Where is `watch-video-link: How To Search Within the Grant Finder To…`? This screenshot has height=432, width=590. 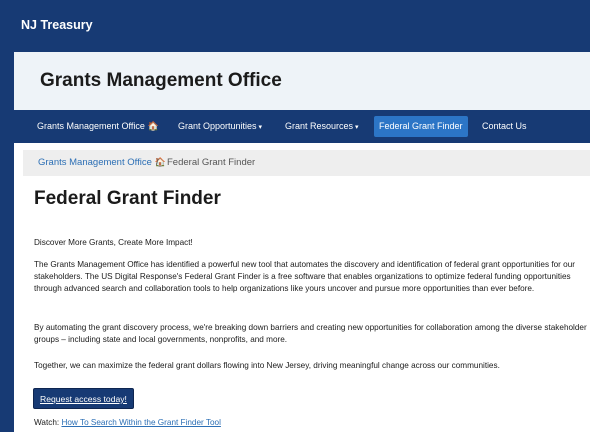
watch-video-link: How To Search Within the Grant Finder To… is located at coordinates (140, 422).